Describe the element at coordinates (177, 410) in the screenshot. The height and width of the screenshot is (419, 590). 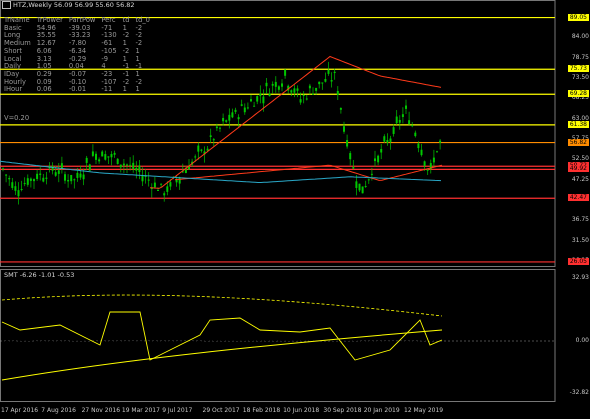
I see `time-axis-label: 9 Jul 2017` at that location.